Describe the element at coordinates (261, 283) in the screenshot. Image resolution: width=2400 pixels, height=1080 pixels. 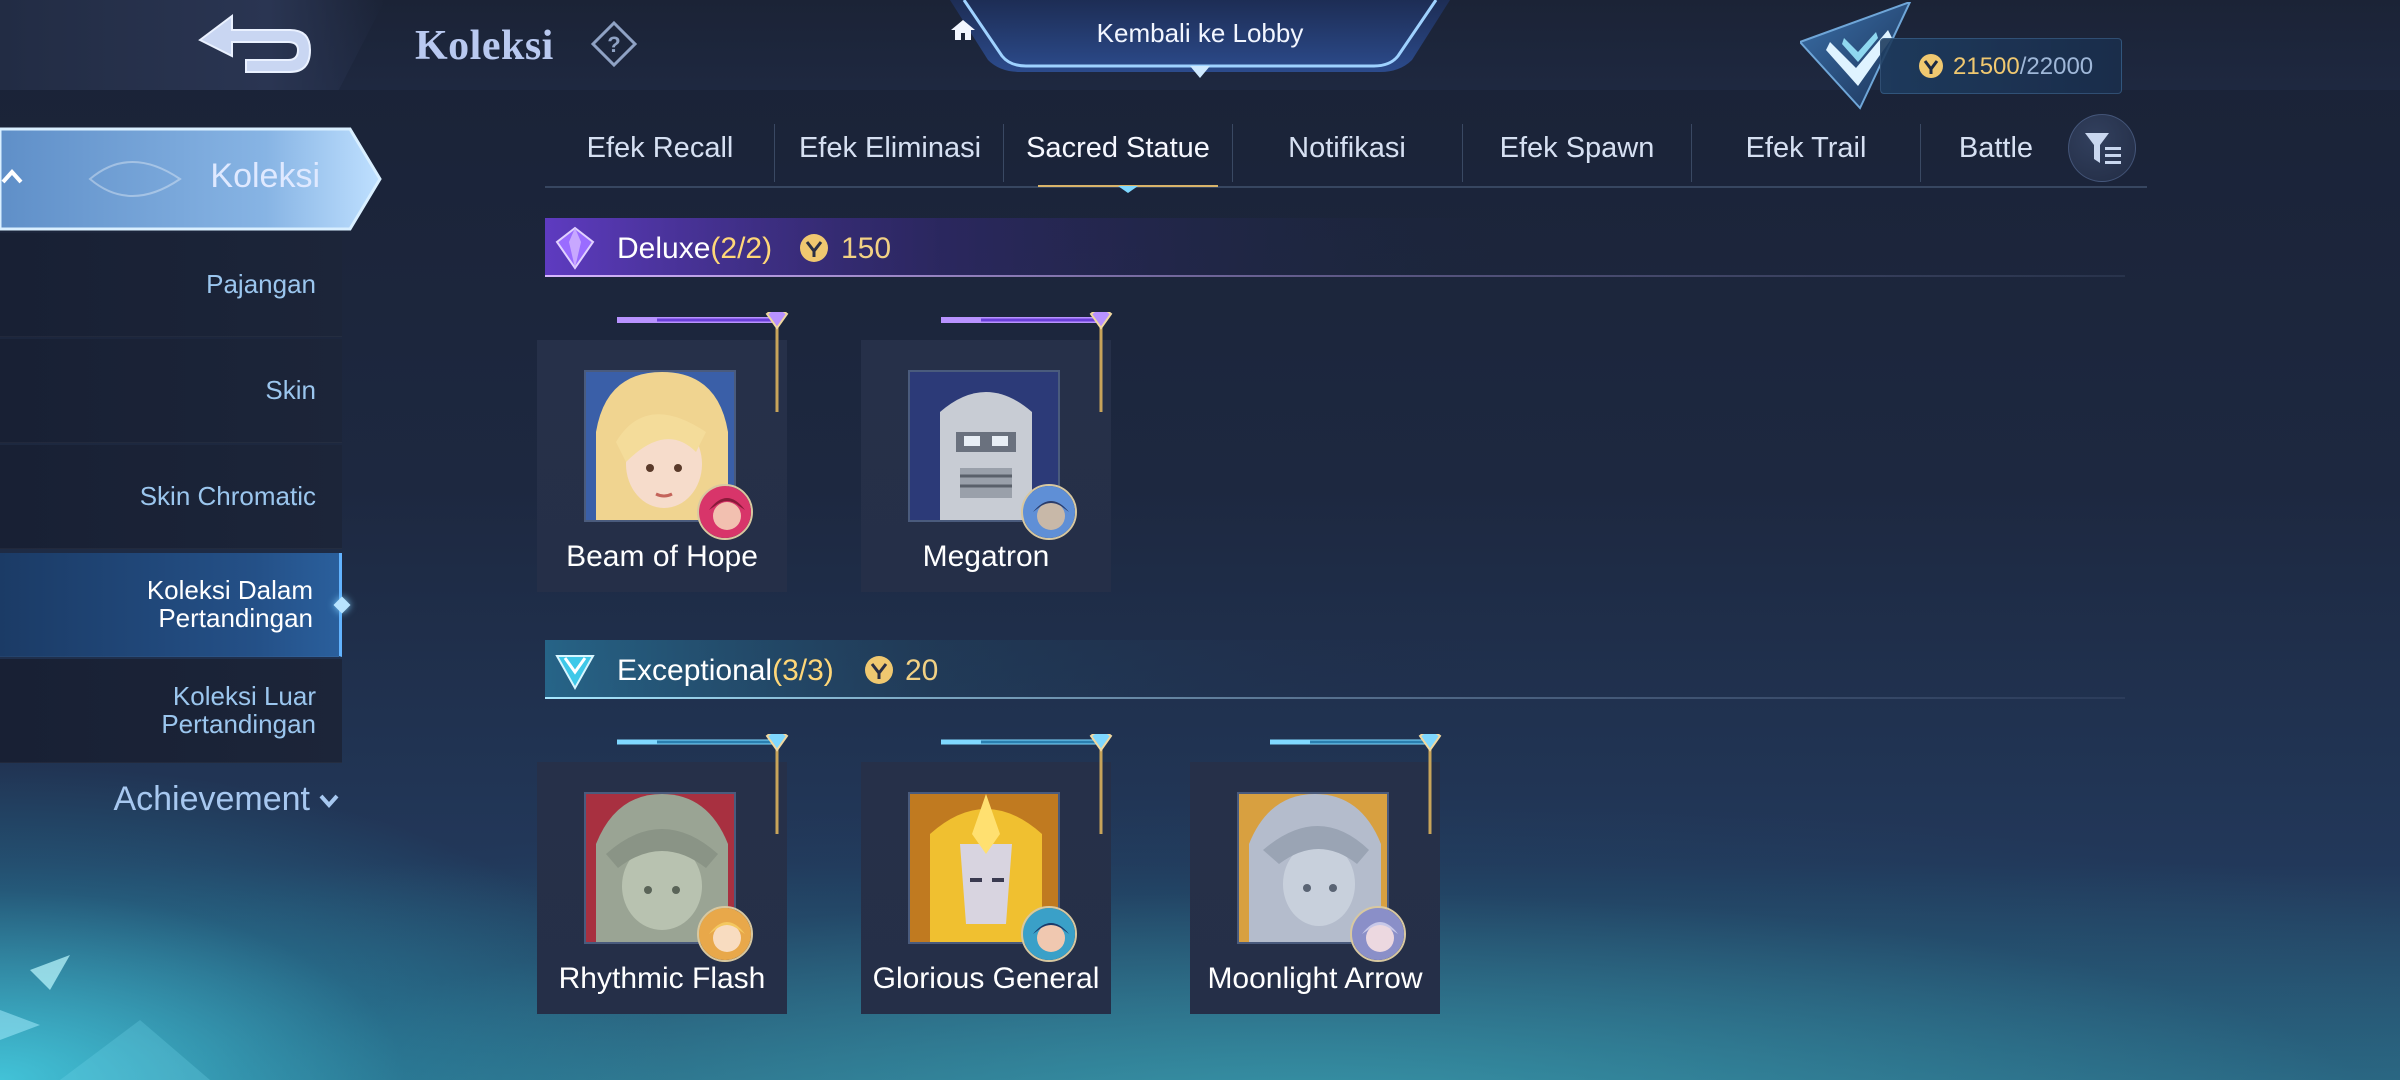
I see `sidebar-item-label: Pajangan` at that location.